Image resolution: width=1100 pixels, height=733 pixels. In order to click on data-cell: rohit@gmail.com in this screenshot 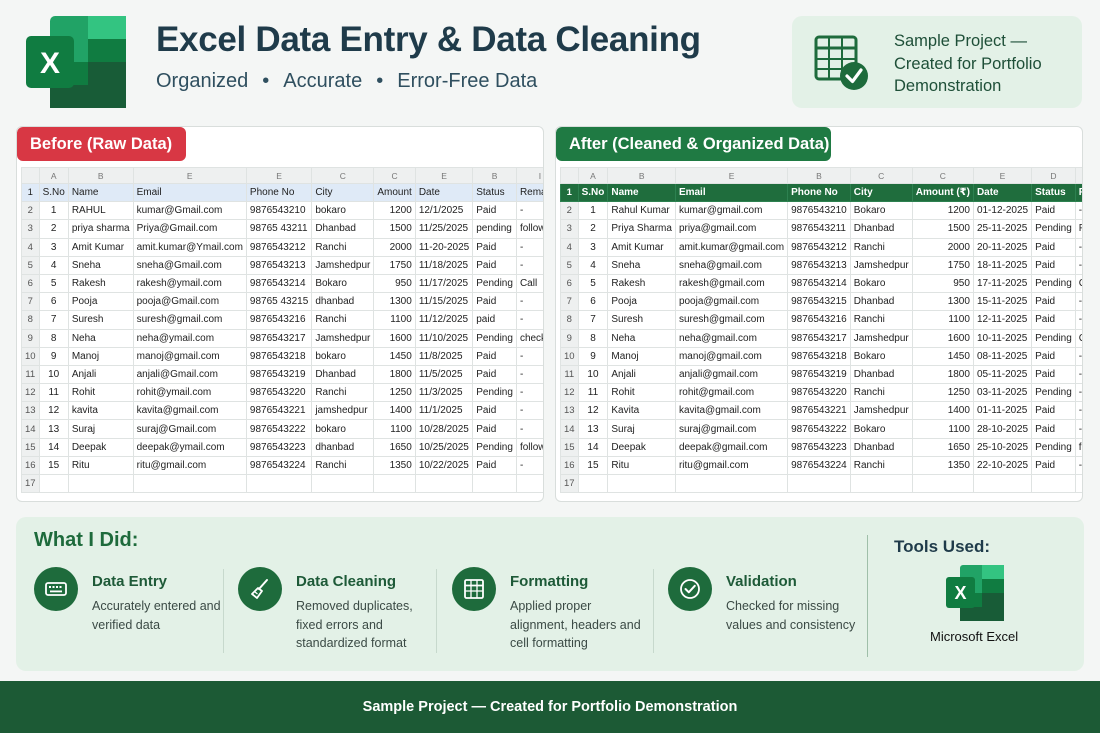, I will do `click(731, 393)`.